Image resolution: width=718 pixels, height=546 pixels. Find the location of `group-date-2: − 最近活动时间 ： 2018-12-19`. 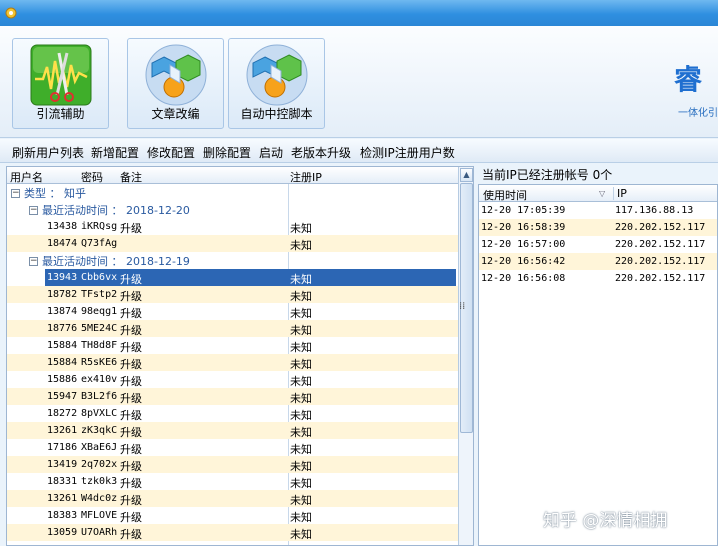

group-date-2: − 最近活动时间 ： 2018-12-19 is located at coordinates (109, 260).